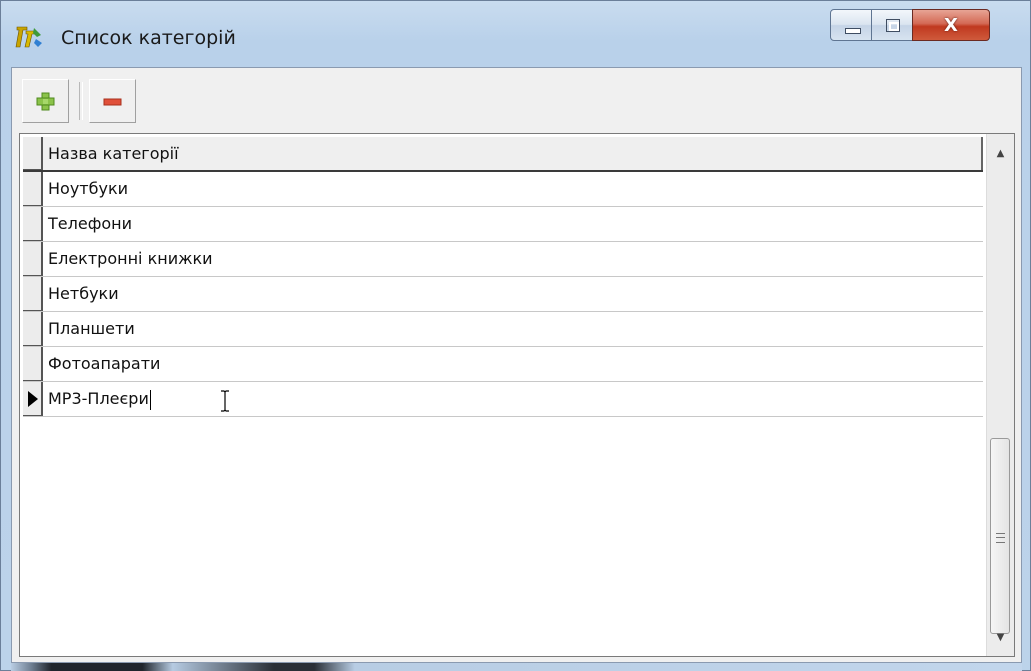 The height and width of the screenshot is (671, 1031). I want to click on close-button: X, so click(951, 25).